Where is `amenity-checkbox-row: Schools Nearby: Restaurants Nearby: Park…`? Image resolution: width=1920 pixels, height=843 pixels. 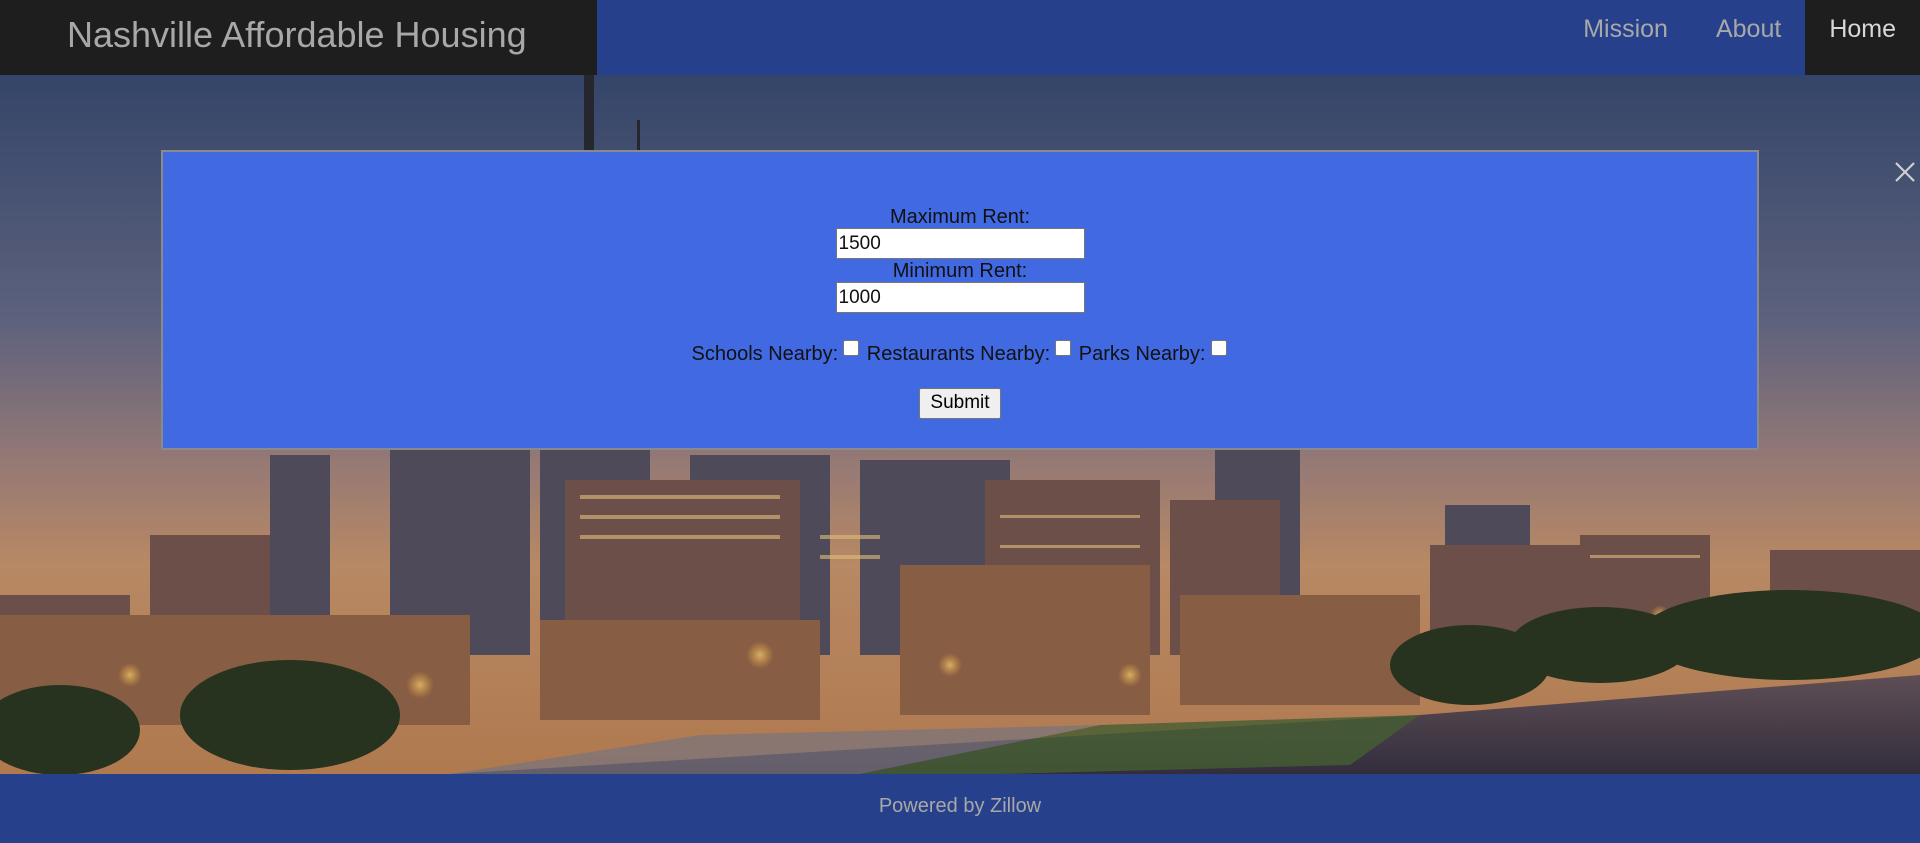 amenity-checkbox-row: Schools Nearby: Restaurants Nearby: Park… is located at coordinates (960, 352).